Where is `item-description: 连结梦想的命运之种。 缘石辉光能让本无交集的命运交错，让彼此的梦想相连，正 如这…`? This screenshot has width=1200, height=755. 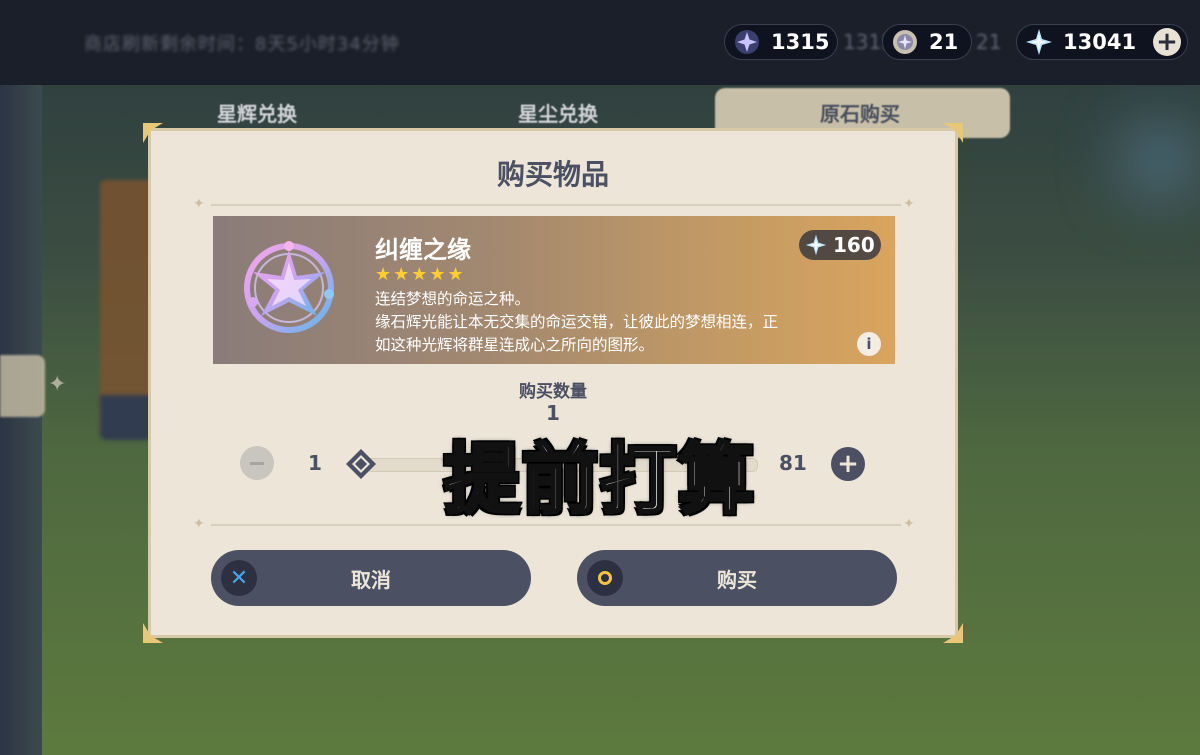 item-description: 连结梦想的命运之种。 缘石辉光能让本无交集的命运交错，让彼此的梦想相连，正 如这… is located at coordinates (615, 322).